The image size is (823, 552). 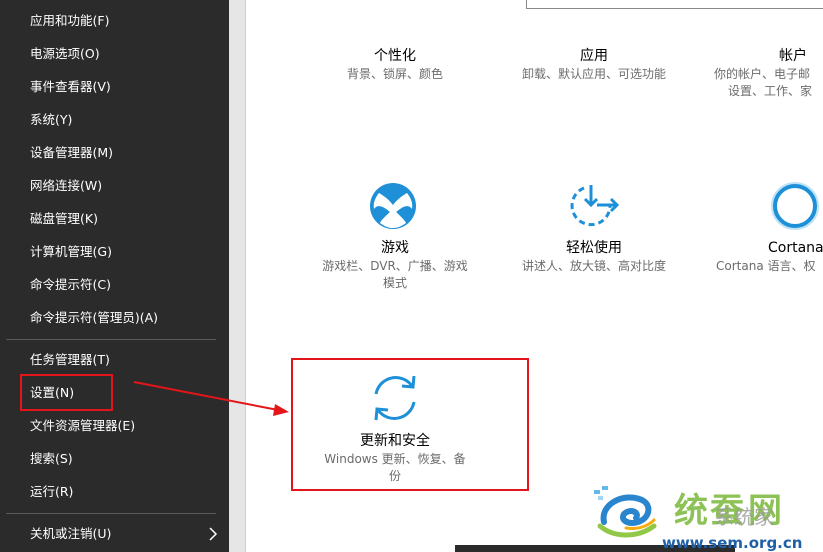 I want to click on tile-desc: 卸载、默认应用、可选功能, so click(x=593, y=74).